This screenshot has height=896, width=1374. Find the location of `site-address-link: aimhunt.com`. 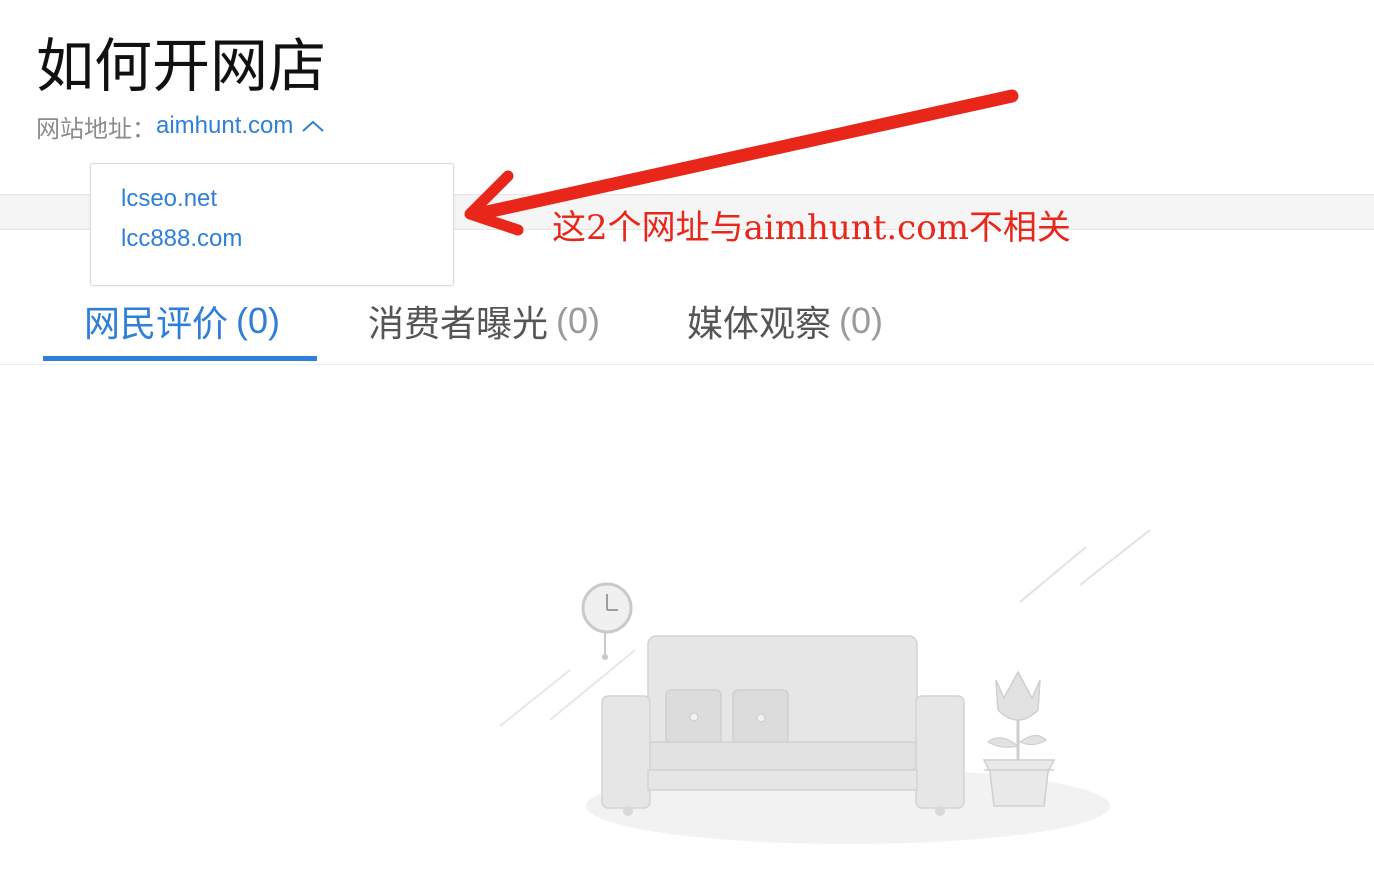

site-address-link: aimhunt.com is located at coordinates (224, 126).